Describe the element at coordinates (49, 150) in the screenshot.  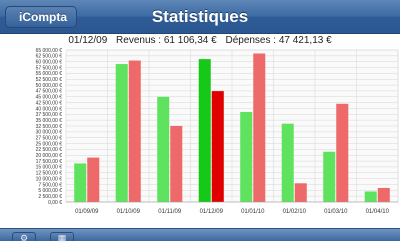
I see `y-tick-label: 22 500,00 €` at that location.